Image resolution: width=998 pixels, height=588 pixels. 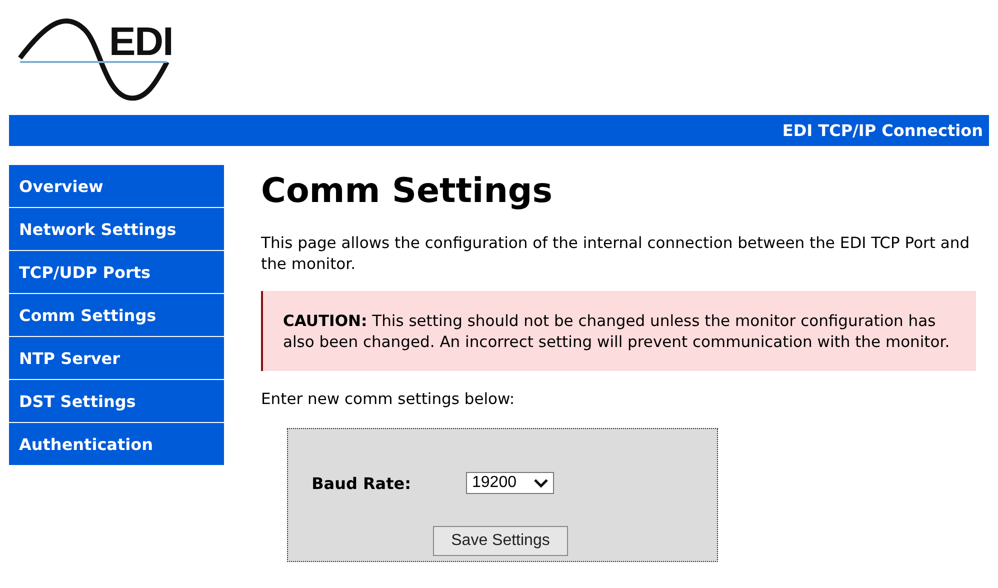 I want to click on intro-text: This page allows the configuration of the internal connection between the EDI TCP Port and the monitor., so click(x=616, y=254).